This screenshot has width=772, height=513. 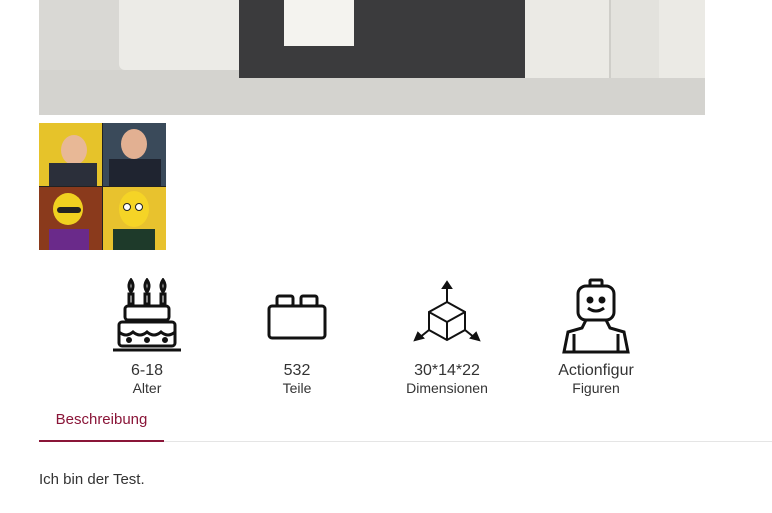 I want to click on brick-icon, so click(x=297, y=317).